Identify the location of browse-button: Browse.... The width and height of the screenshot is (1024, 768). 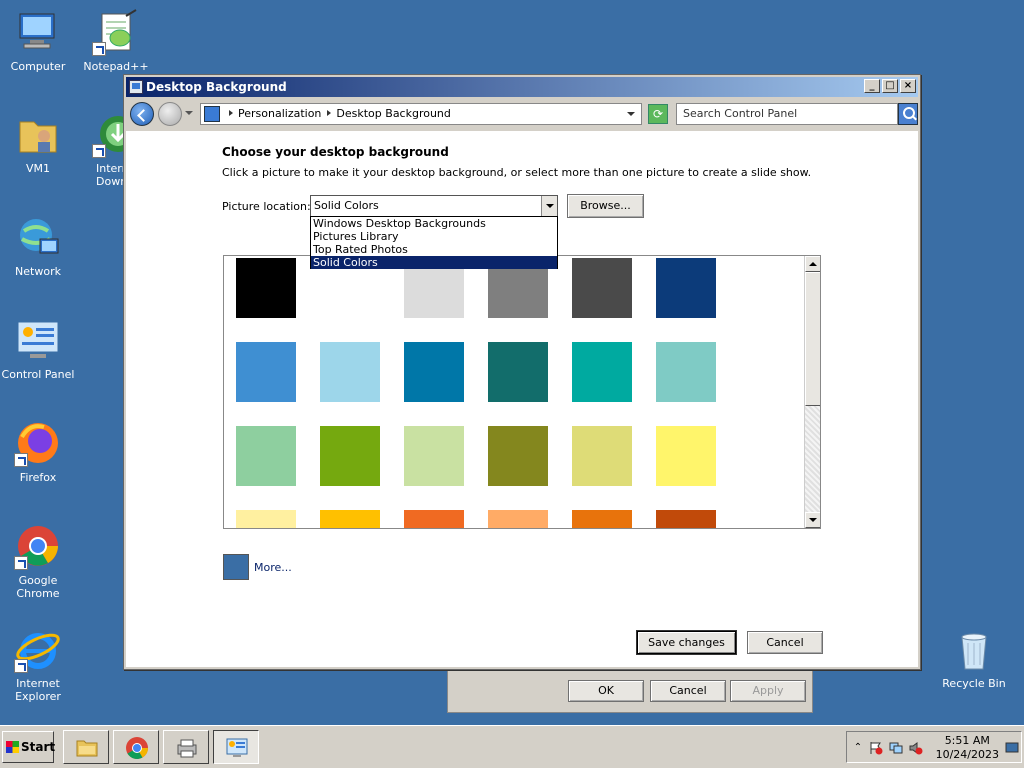
(605, 206).